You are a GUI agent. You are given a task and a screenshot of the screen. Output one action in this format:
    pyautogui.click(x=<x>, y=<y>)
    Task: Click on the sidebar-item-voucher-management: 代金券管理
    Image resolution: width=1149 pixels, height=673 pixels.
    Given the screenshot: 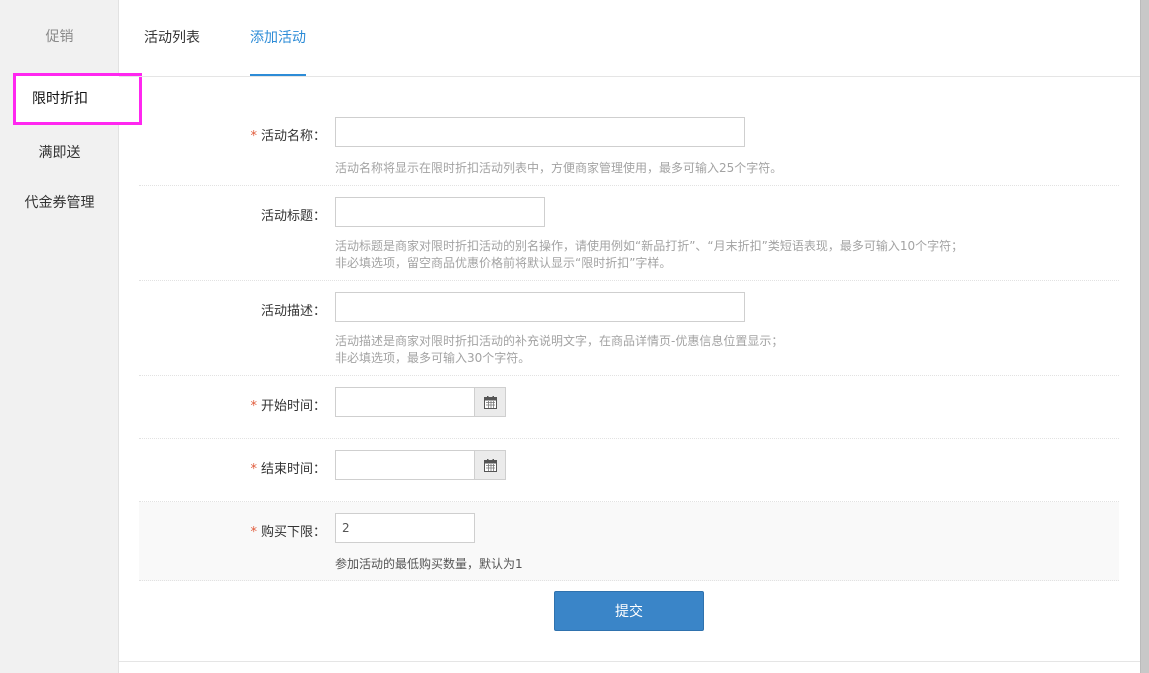 What is the action you would take?
    pyautogui.click(x=59, y=202)
    